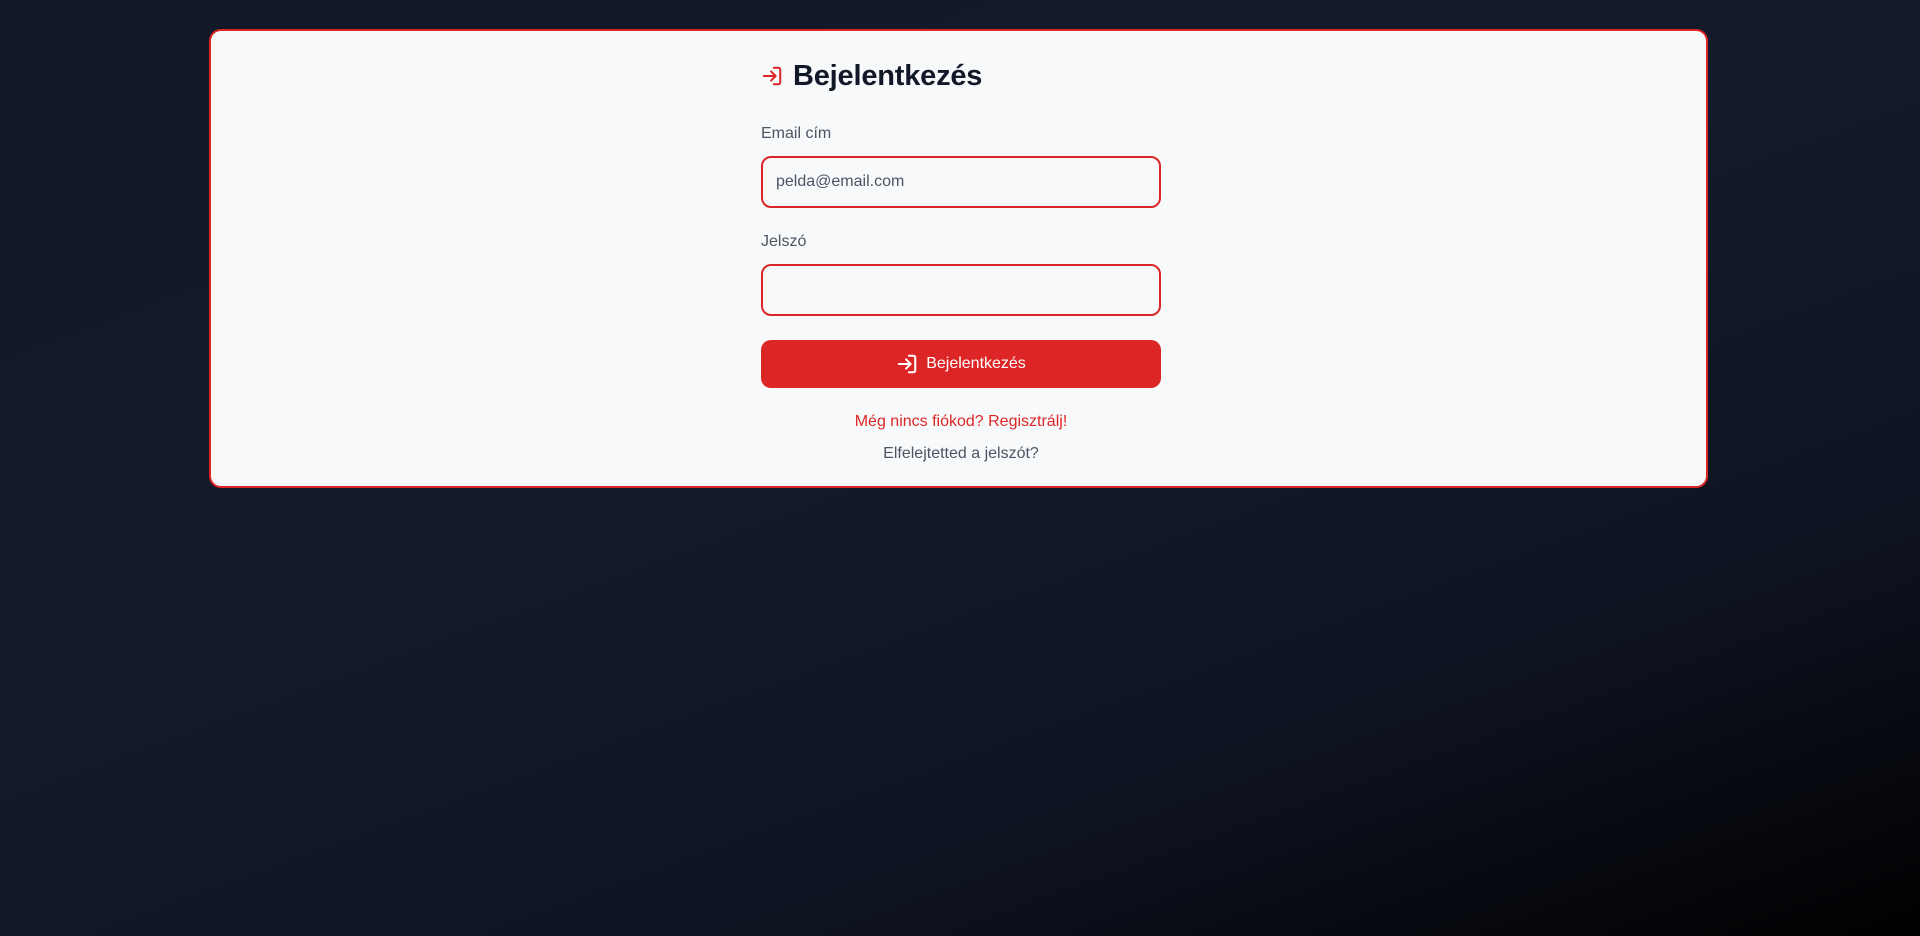 The width and height of the screenshot is (1920, 936). Describe the element at coordinates (796, 133) in the screenshot. I see `email-label: Email cím` at that location.